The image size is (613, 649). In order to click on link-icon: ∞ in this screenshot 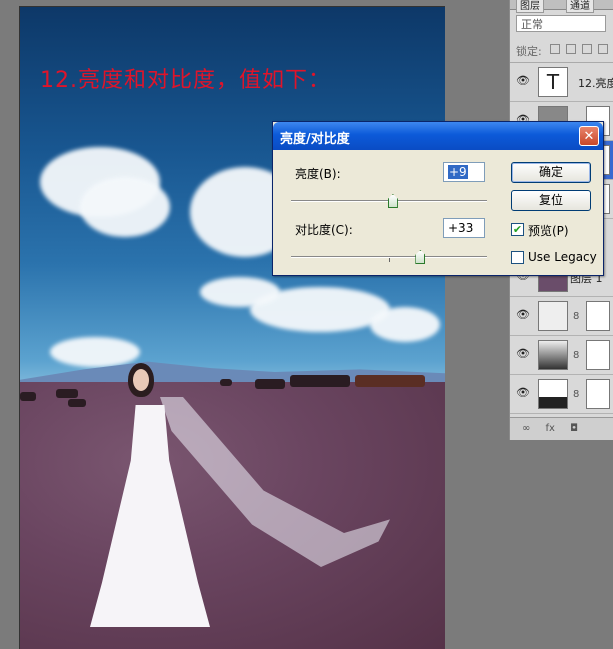, I will do `click(526, 428)`.